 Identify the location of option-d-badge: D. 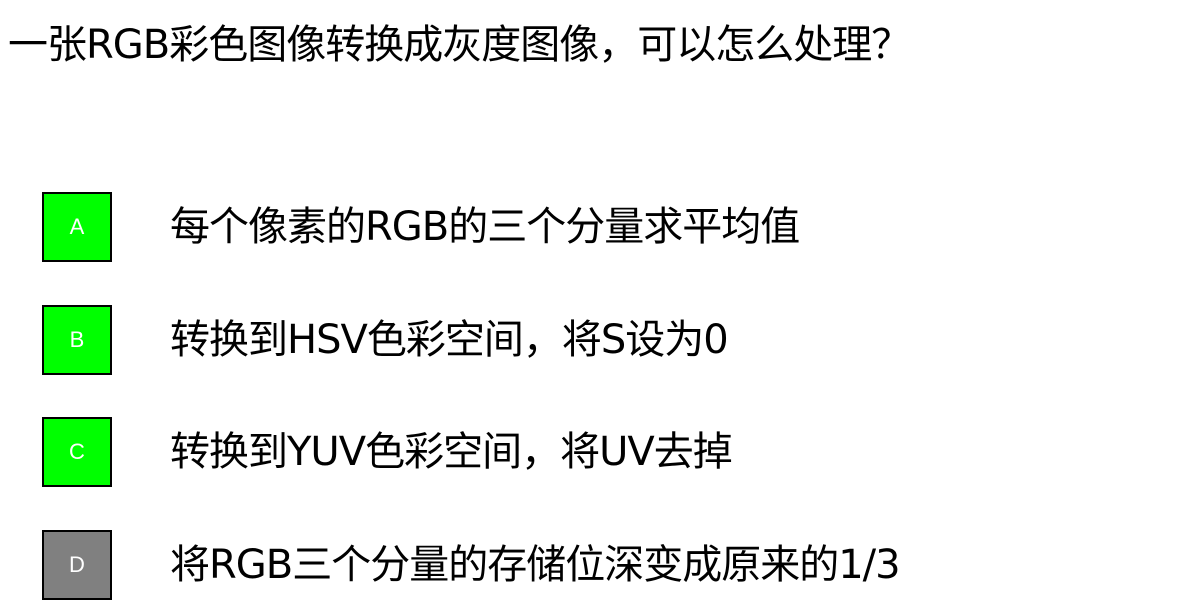
(77, 565).